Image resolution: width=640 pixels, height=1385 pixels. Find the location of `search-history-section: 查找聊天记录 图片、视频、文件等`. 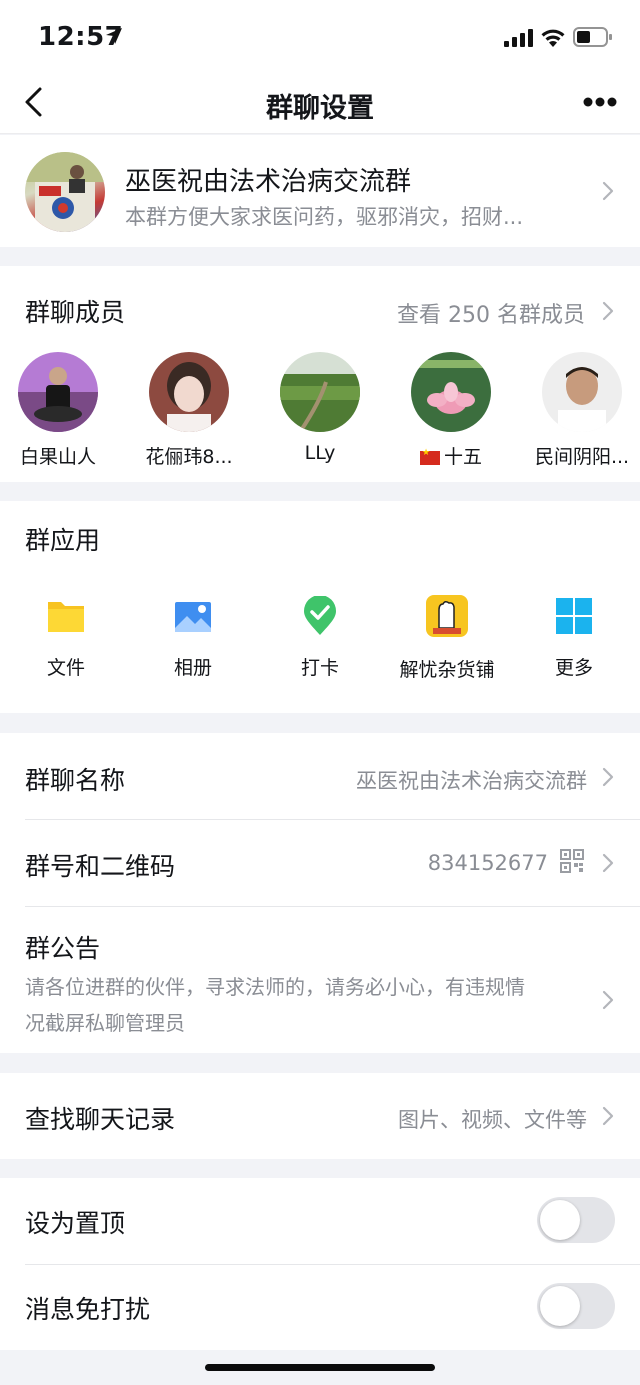

search-history-section: 查找聊天记录 图片、视频、文件等 is located at coordinates (320, 1116).